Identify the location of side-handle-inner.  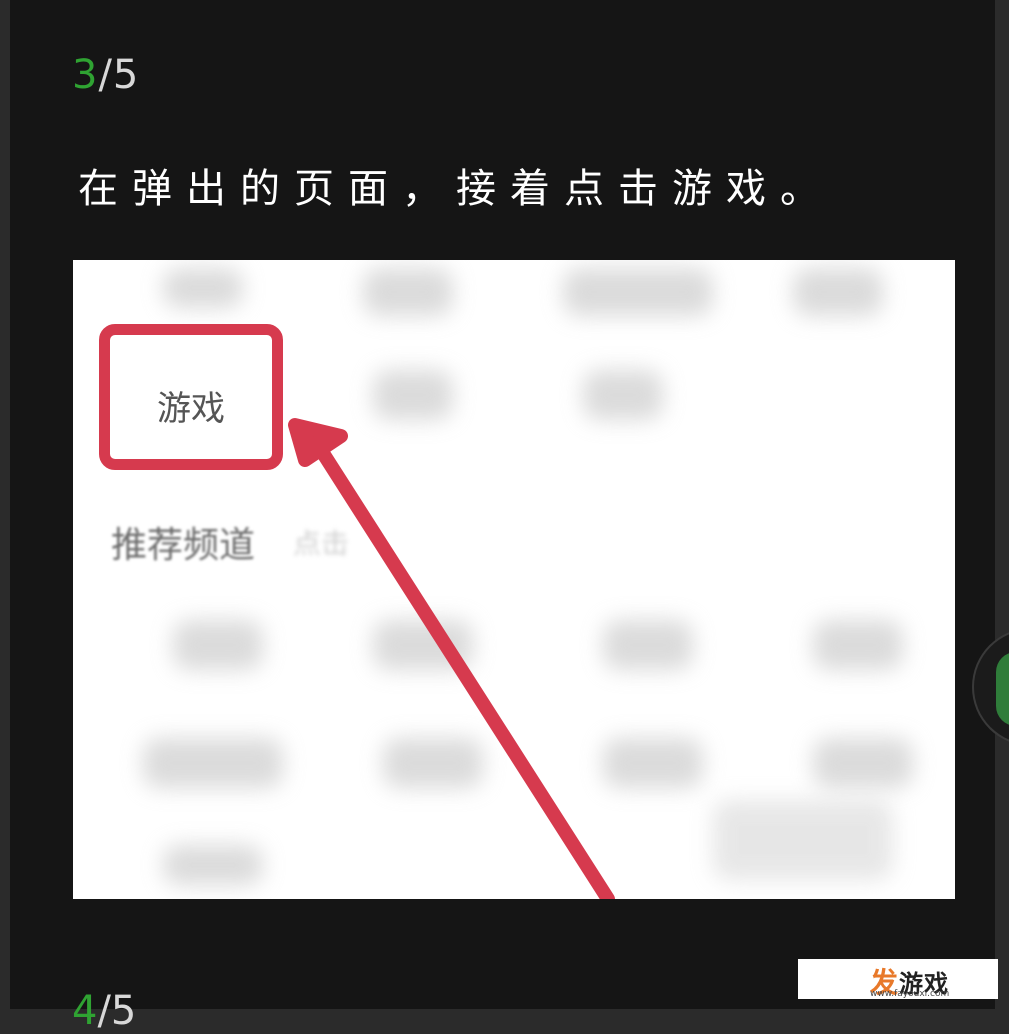
(1002, 689).